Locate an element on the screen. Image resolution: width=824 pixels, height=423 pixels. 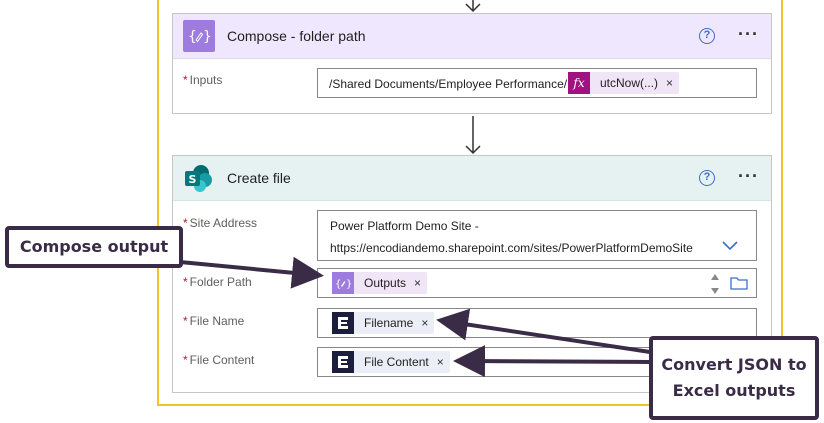
compose-output-arrow is located at coordinates (251, 272).